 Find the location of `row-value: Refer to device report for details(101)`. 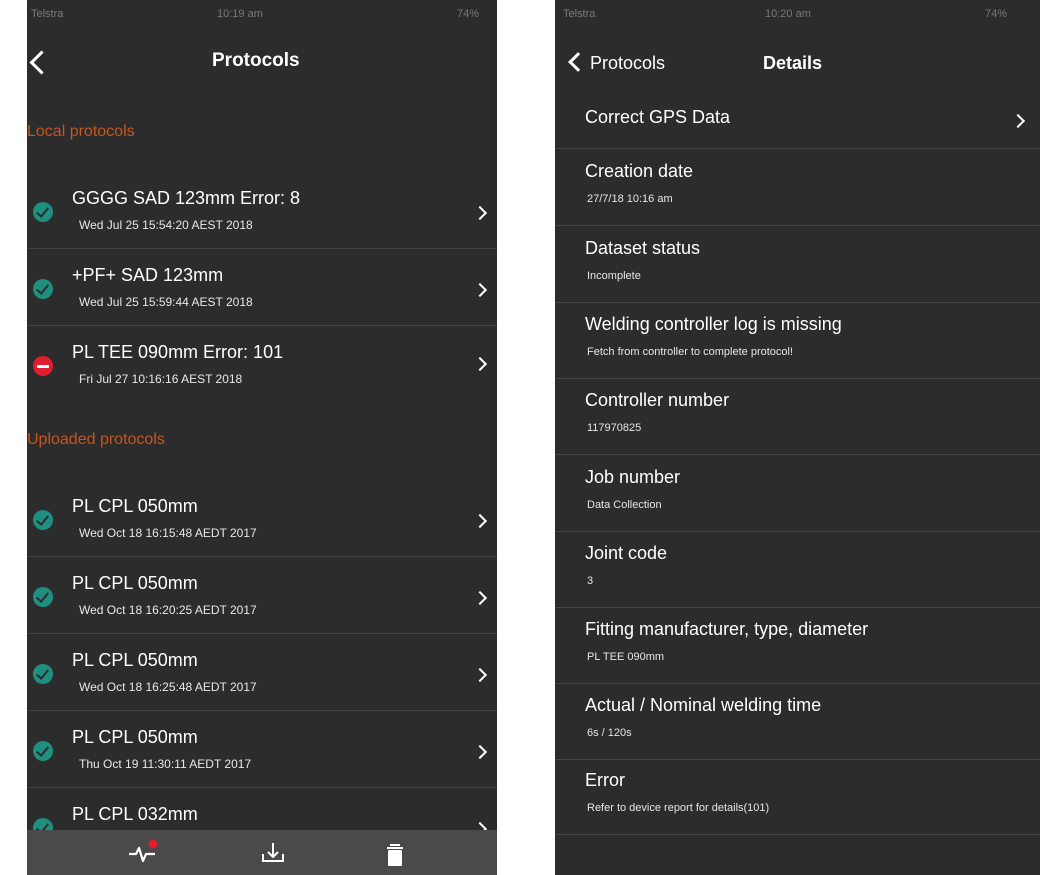

row-value: Refer to device report for details(101) is located at coordinates (678, 808).